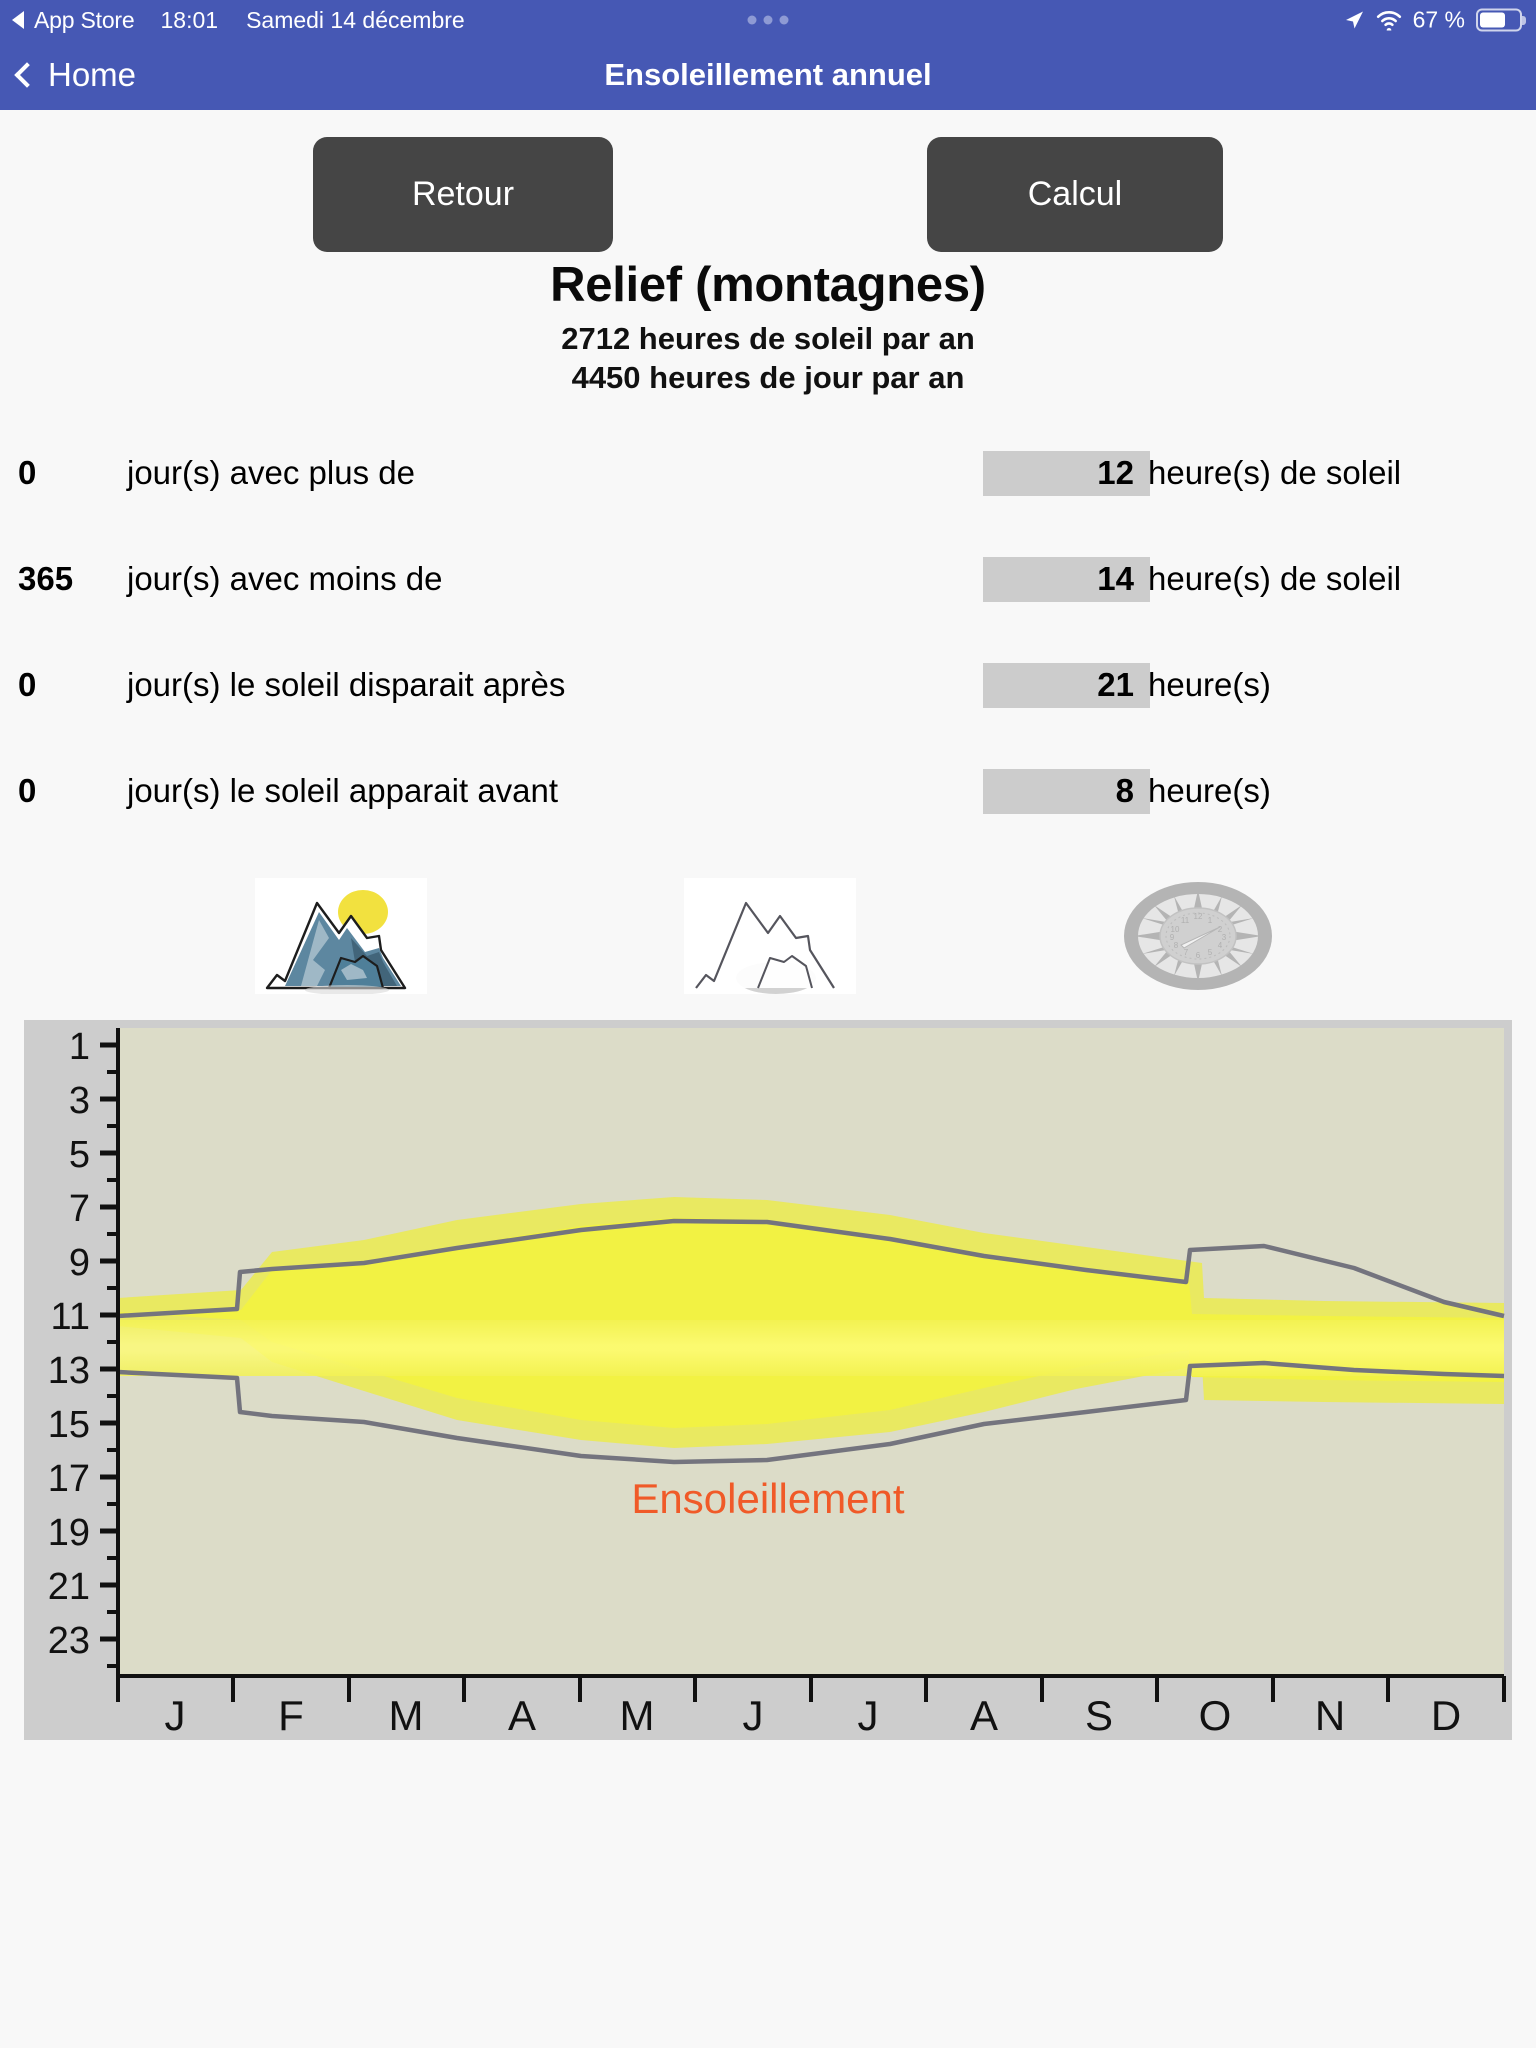 The image size is (1536, 2048). I want to click on chevron-left-icon, so click(27, 75).